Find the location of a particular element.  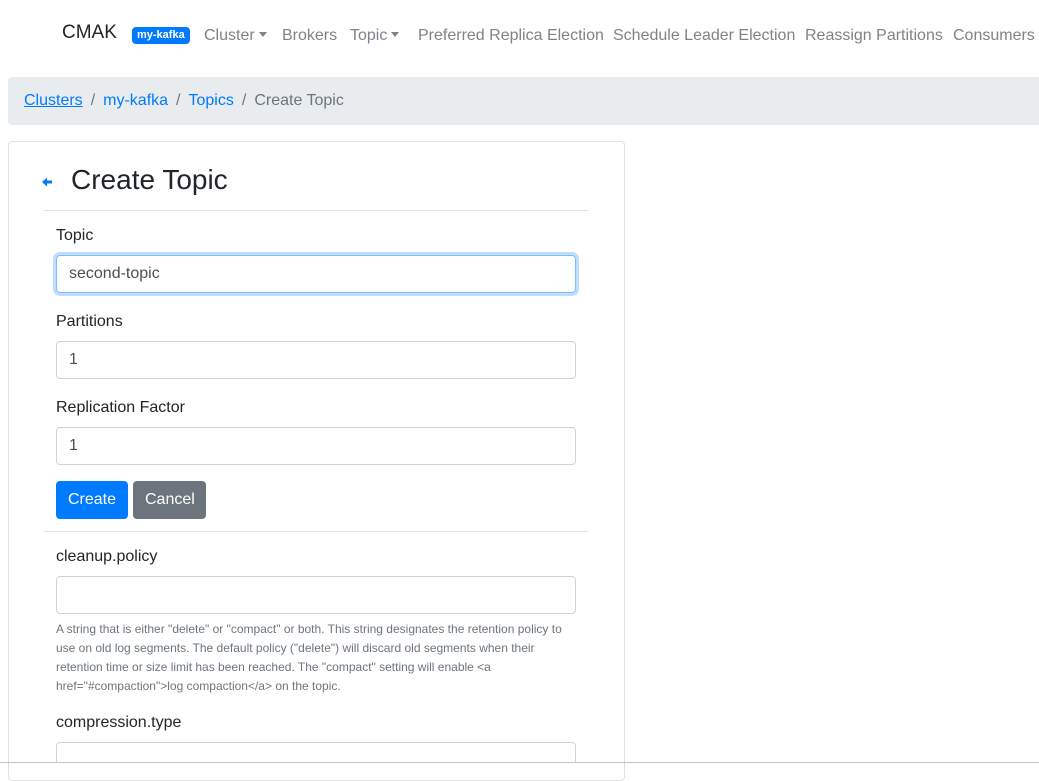

breadcrumb-topics: Topics is located at coordinates (211, 100).